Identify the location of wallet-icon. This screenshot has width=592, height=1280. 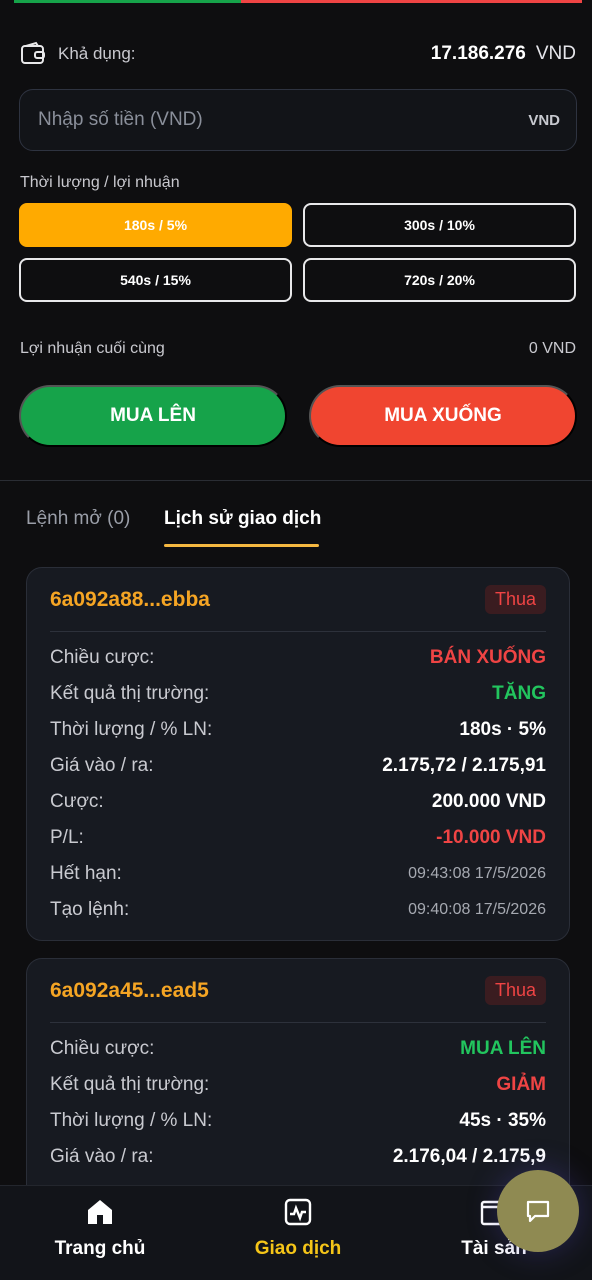
(33, 52).